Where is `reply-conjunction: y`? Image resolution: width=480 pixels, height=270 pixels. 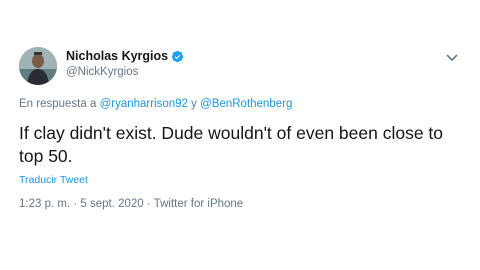 reply-conjunction: y is located at coordinates (194, 104).